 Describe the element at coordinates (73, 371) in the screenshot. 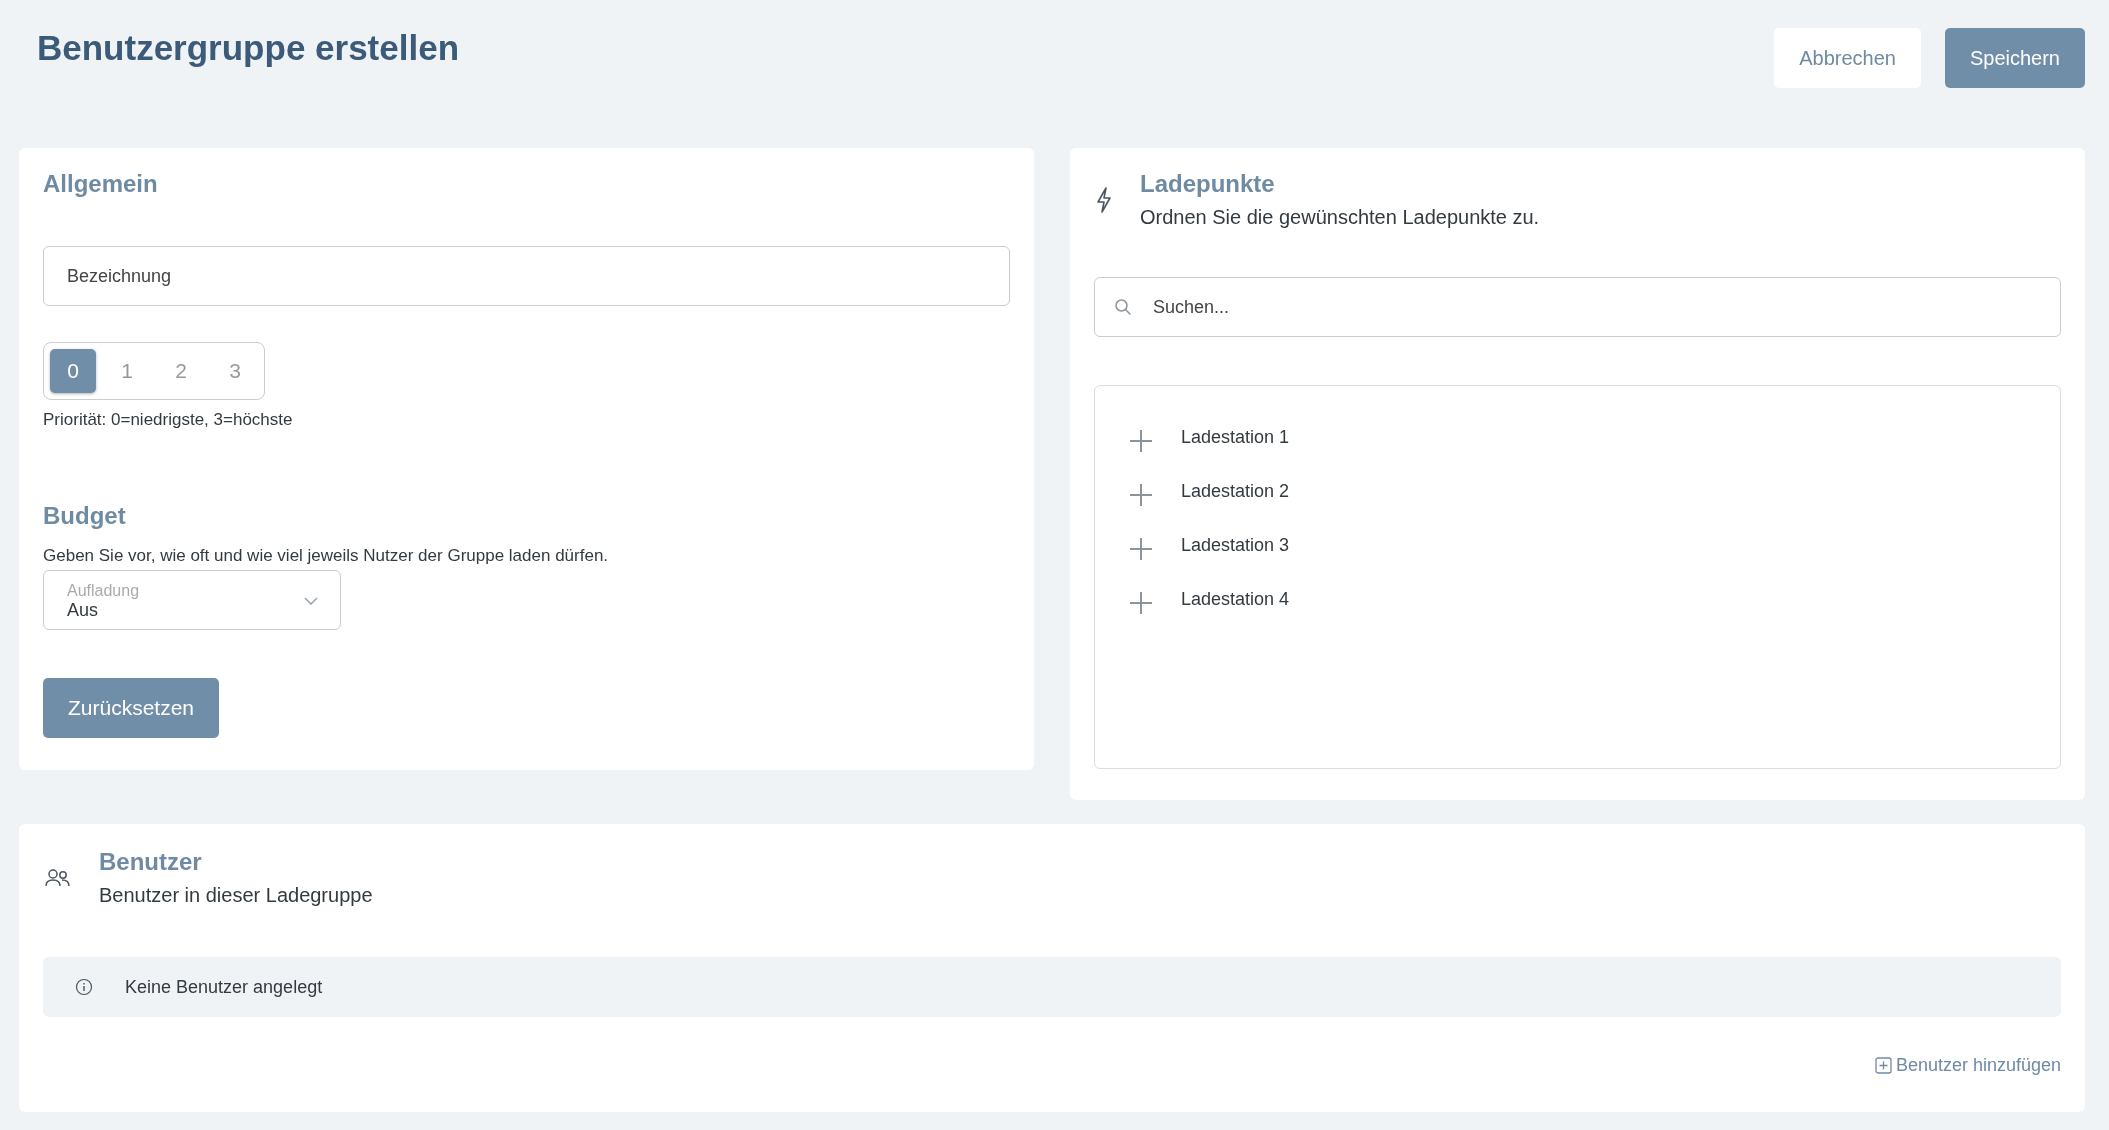

I see `priority-option: 0` at that location.